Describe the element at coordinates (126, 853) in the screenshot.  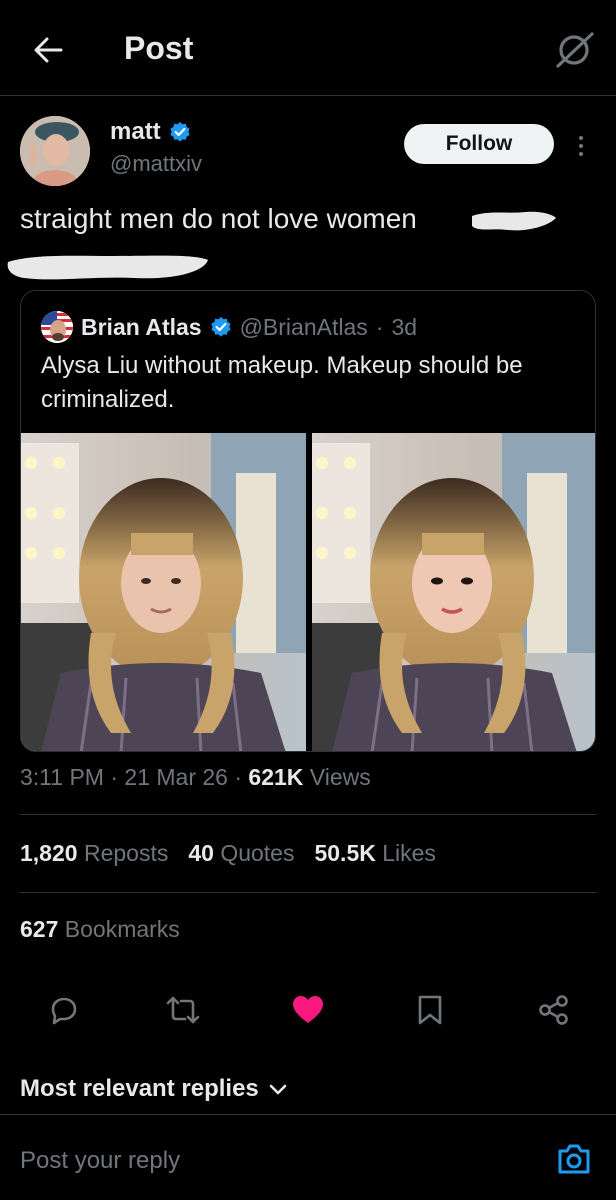
I see `reposts-label: Reposts` at that location.